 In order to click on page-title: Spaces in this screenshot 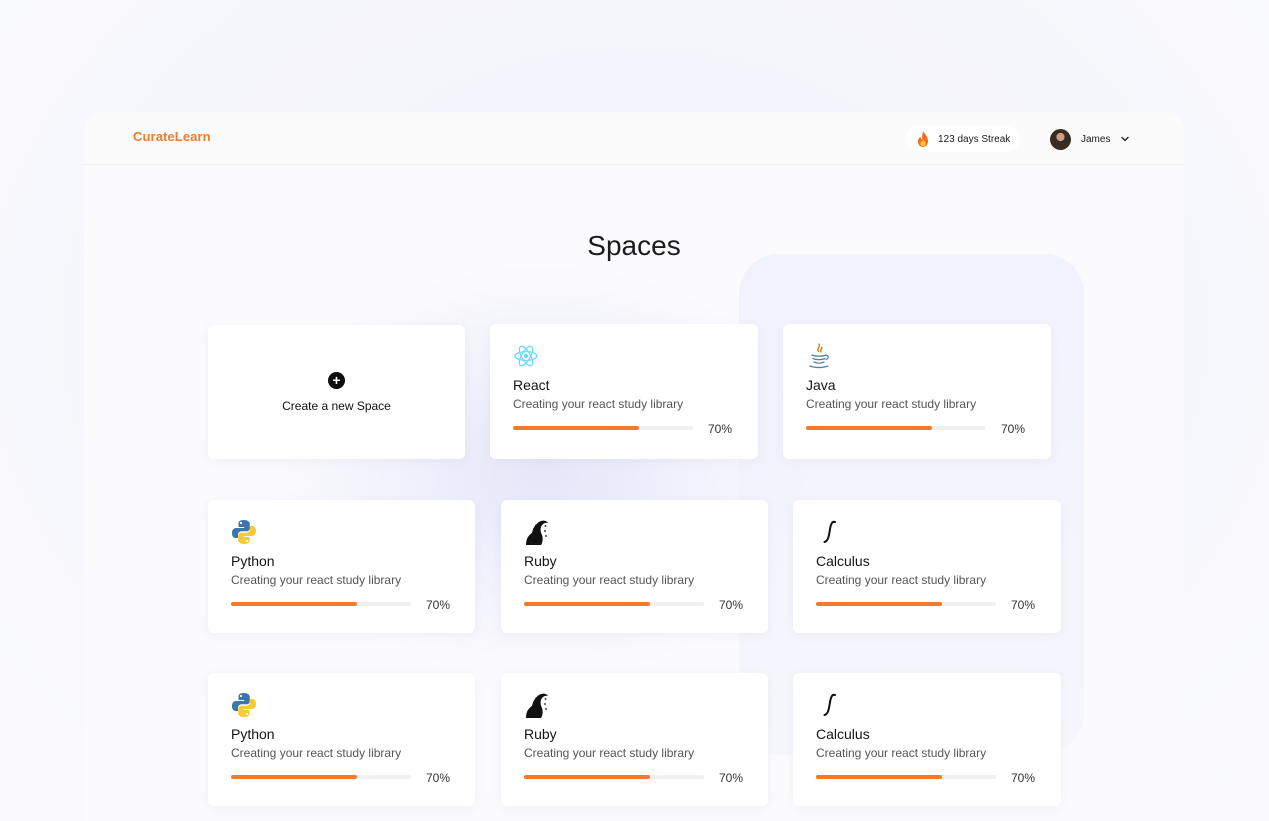, I will do `click(634, 245)`.